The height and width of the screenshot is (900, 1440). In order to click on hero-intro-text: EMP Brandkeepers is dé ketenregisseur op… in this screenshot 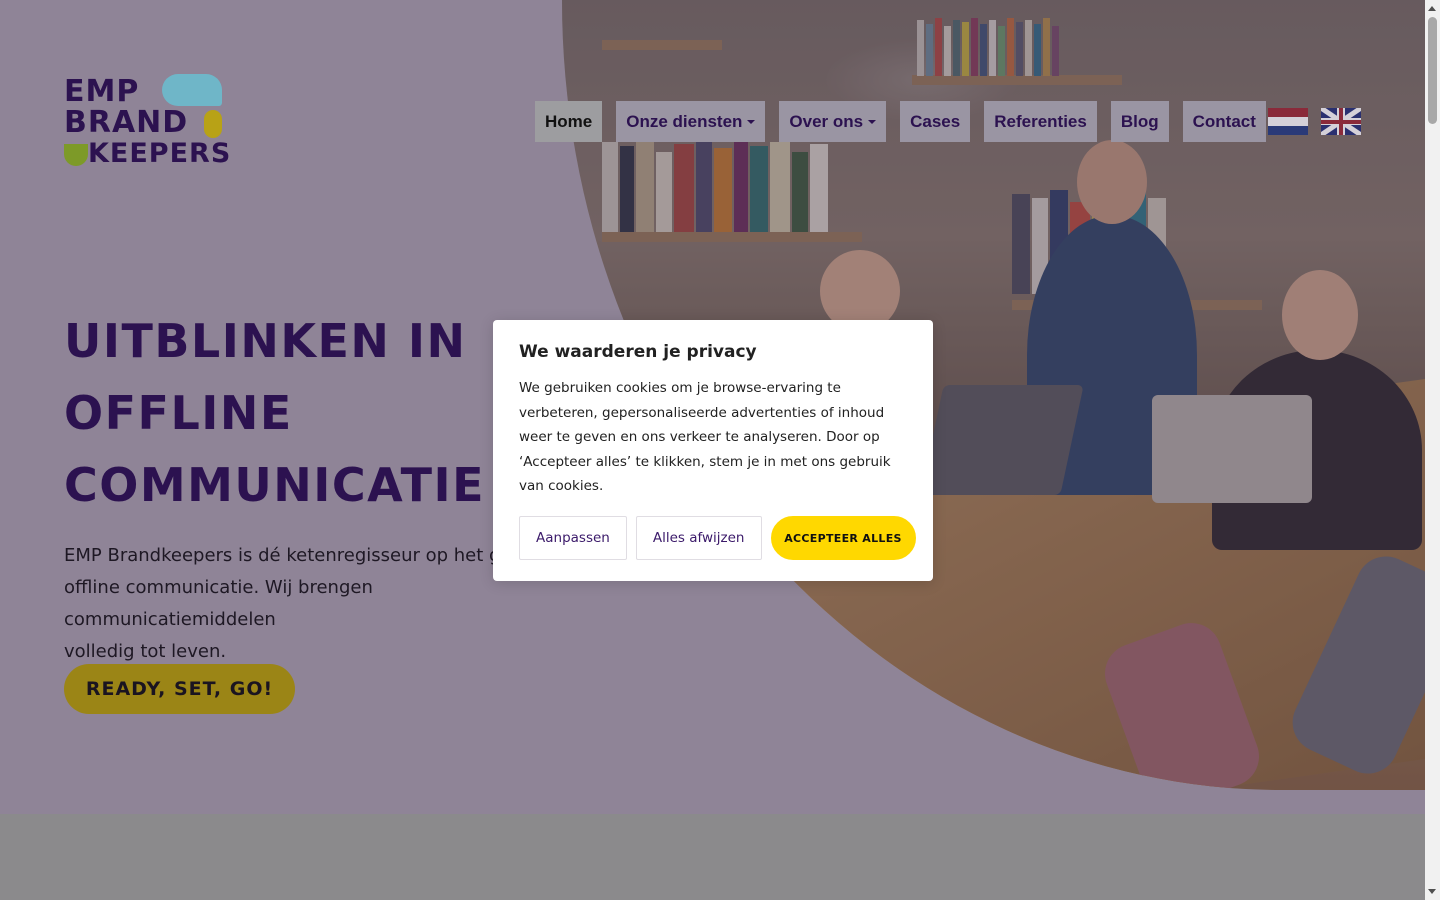, I will do `click(314, 604)`.